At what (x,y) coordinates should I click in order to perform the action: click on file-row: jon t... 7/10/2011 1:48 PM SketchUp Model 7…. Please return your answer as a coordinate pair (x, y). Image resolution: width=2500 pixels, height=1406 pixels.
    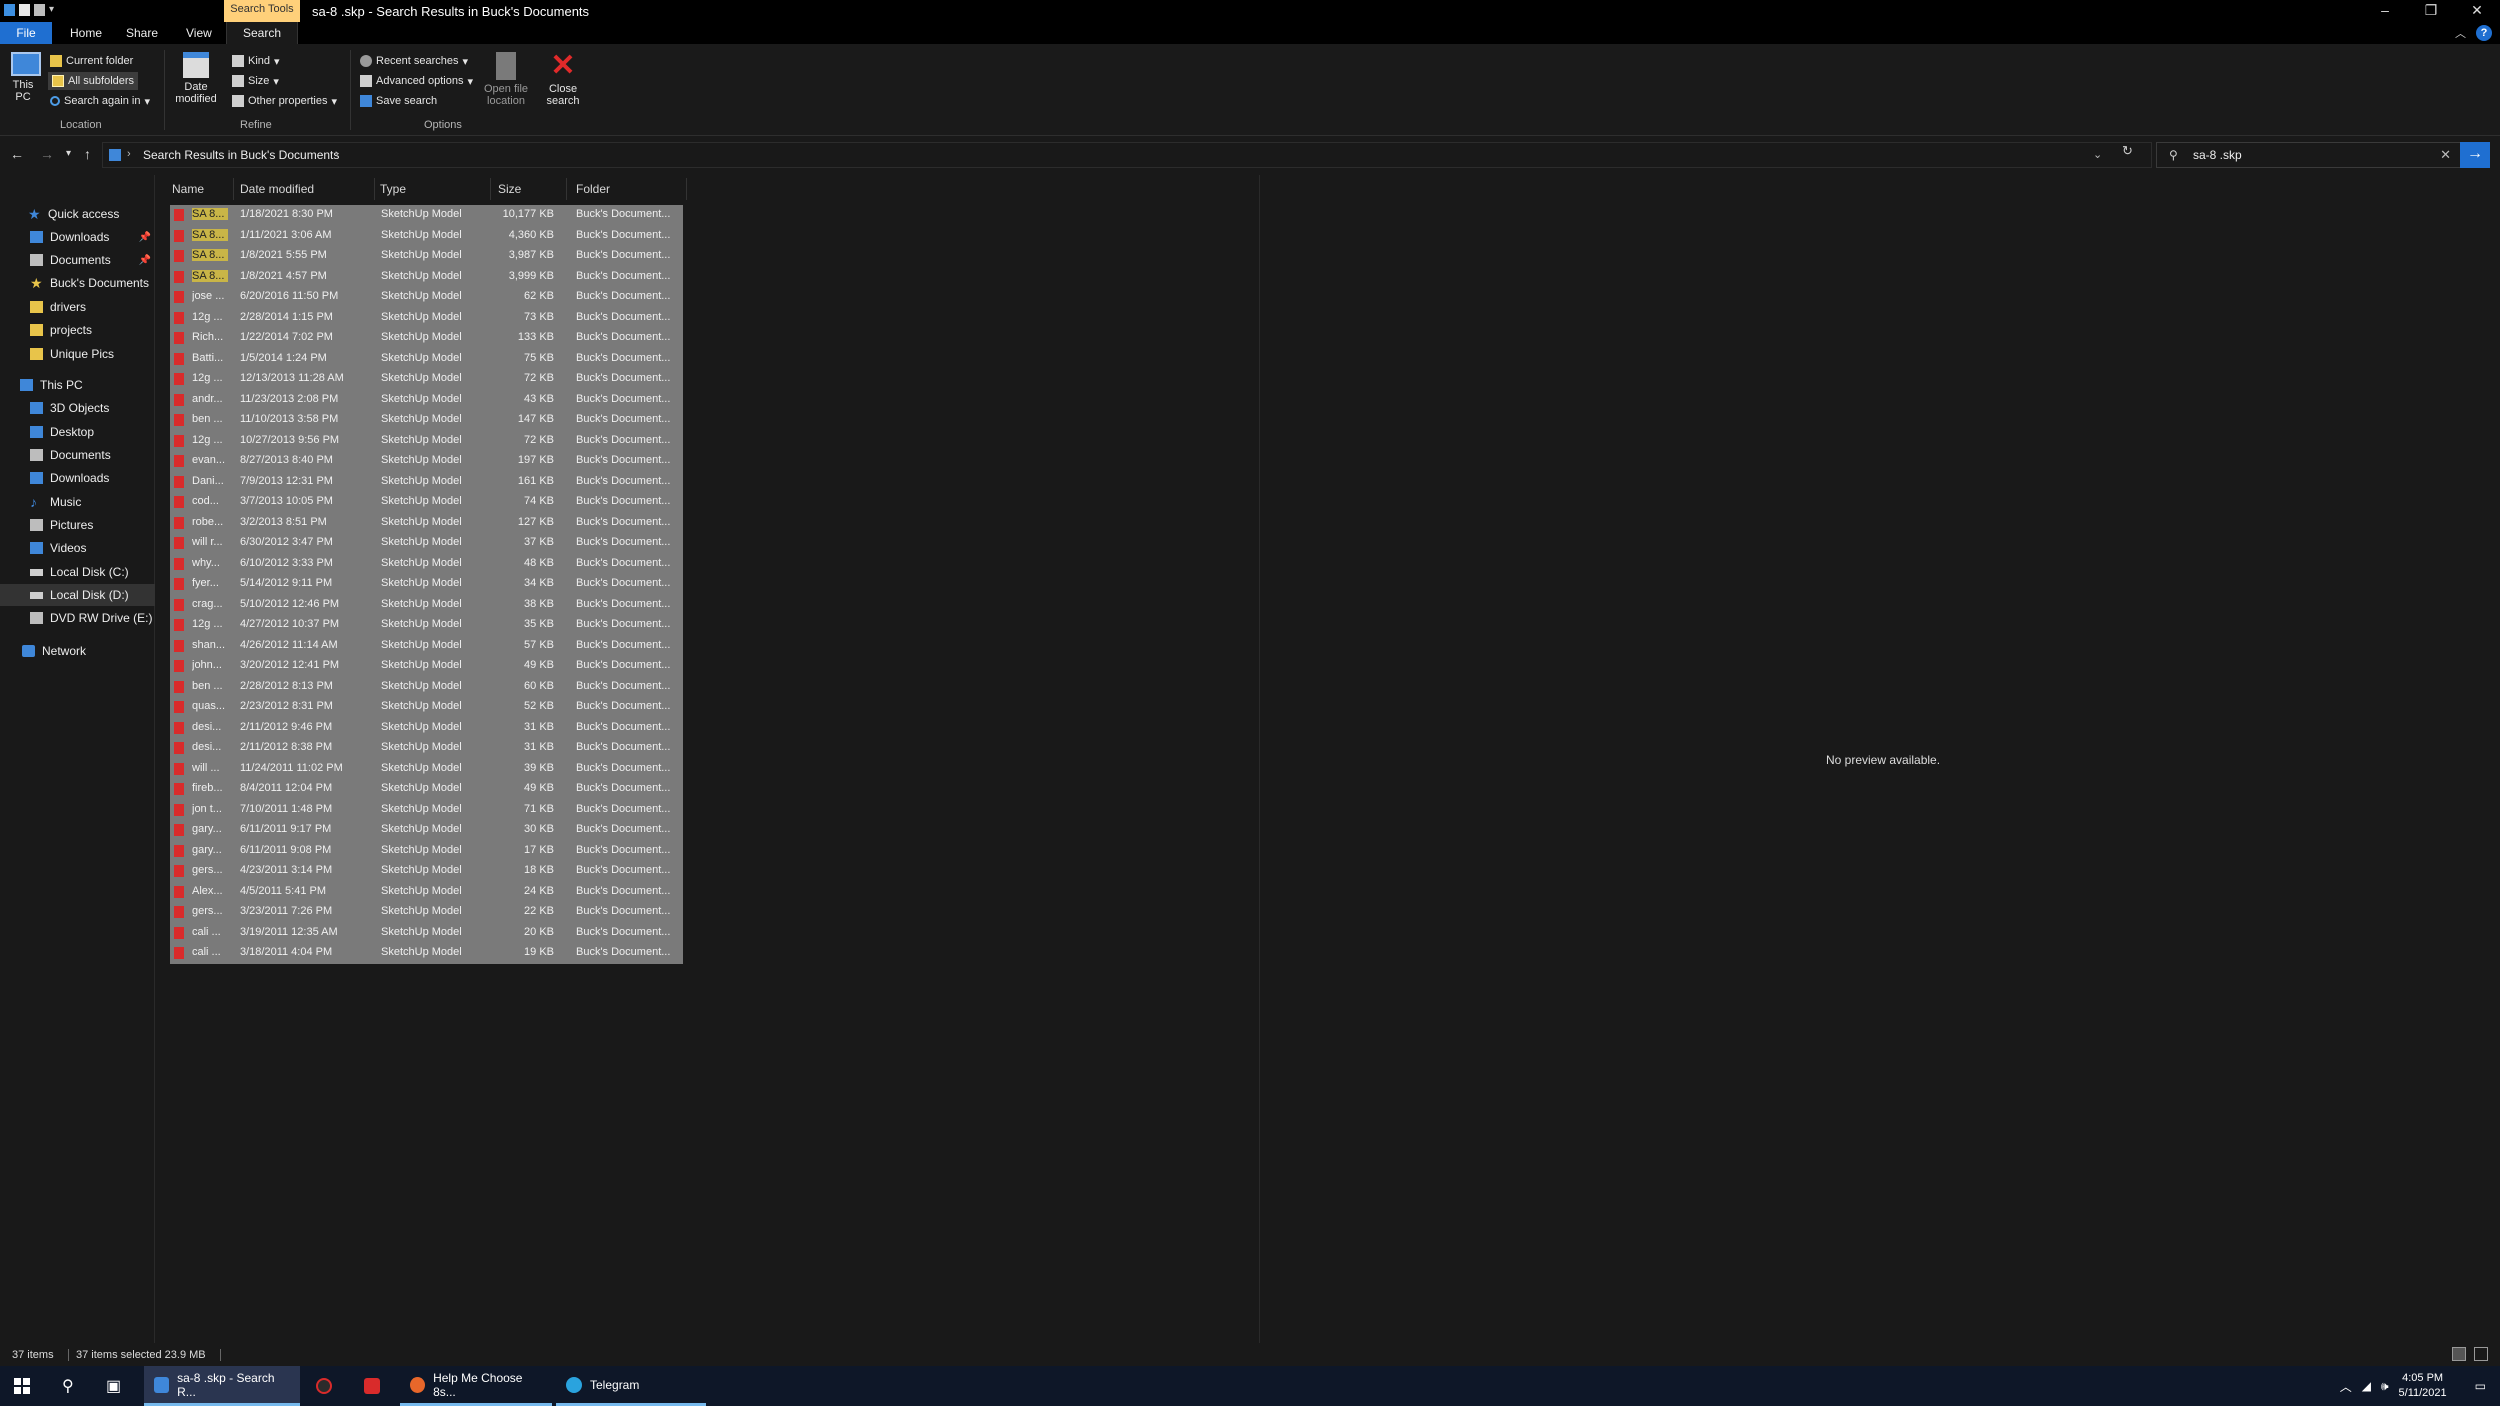
    Looking at the image, I should click on (426, 809).